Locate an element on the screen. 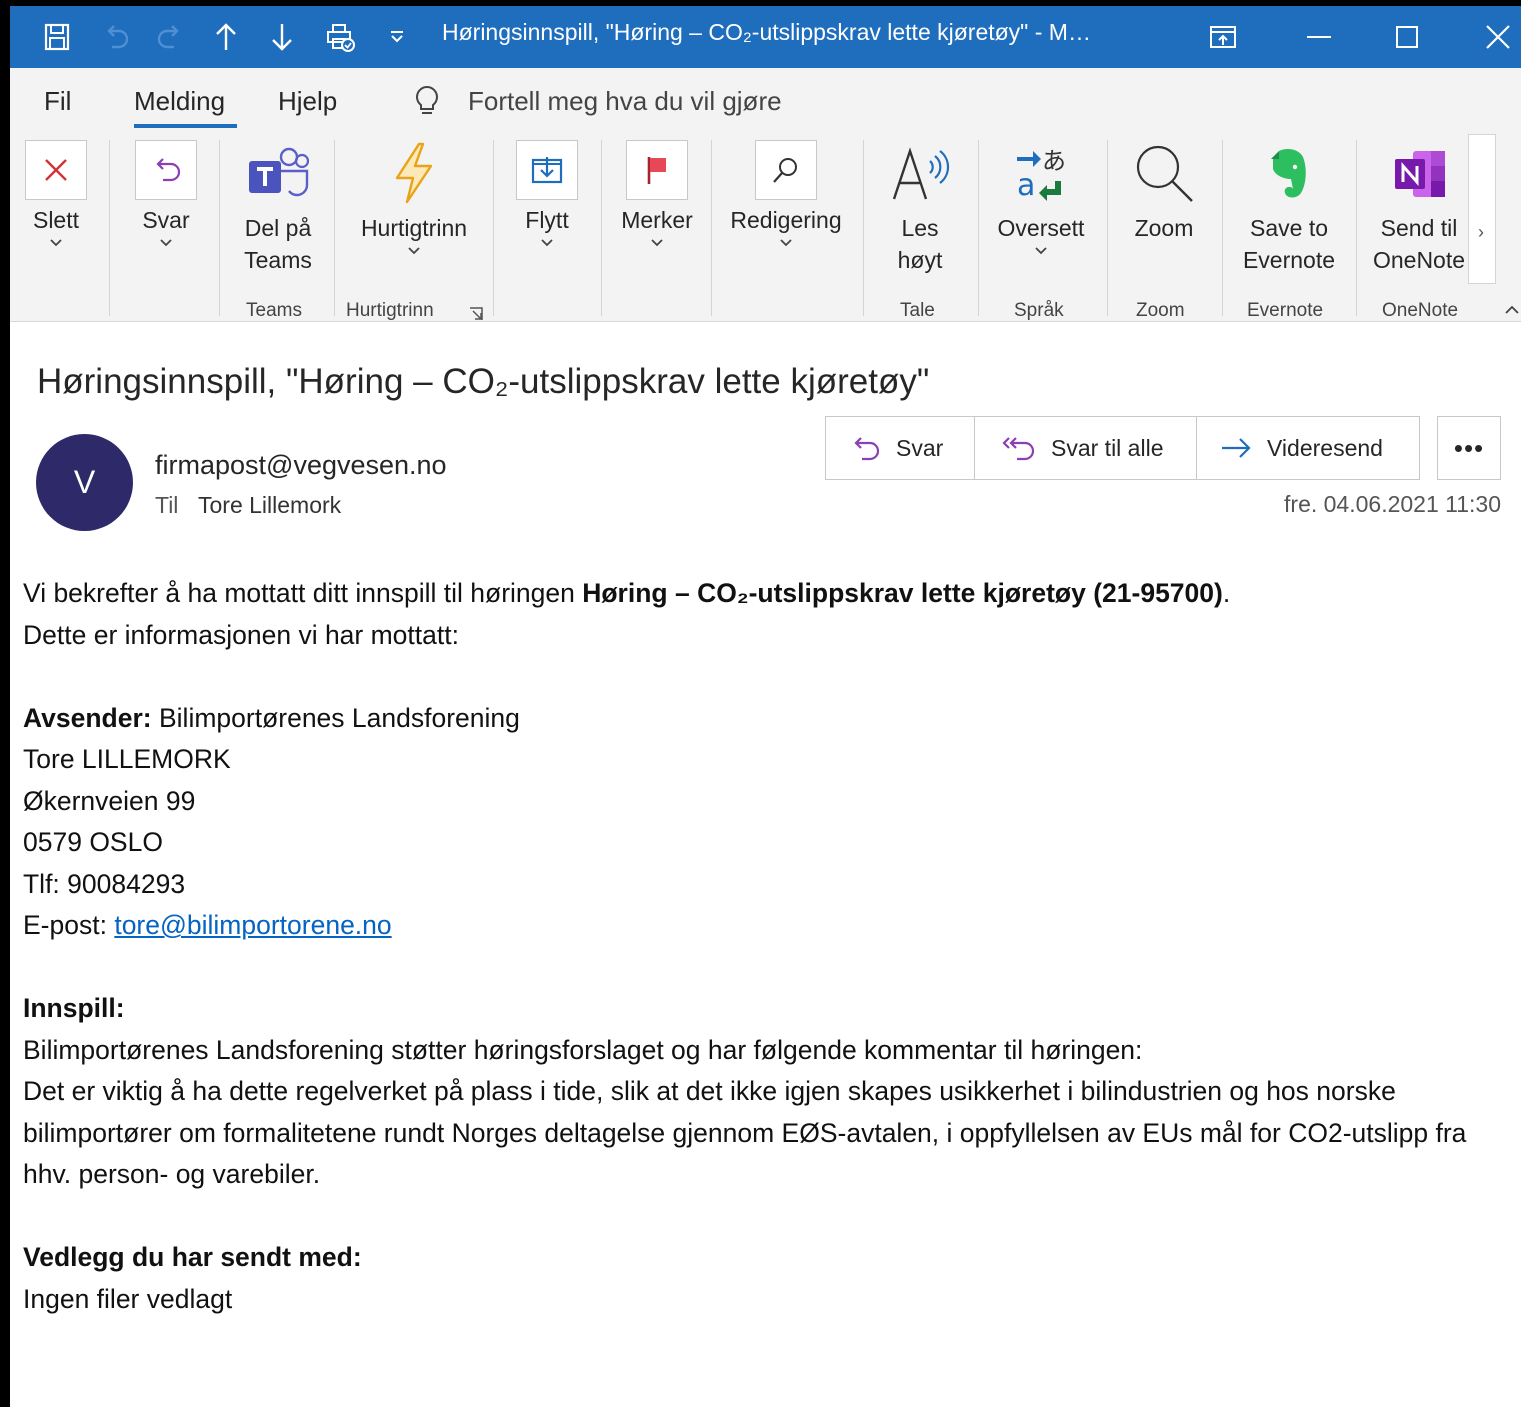 This screenshot has height=1407, width=1521. evernote-label-2: Evernote is located at coordinates (1289, 260).